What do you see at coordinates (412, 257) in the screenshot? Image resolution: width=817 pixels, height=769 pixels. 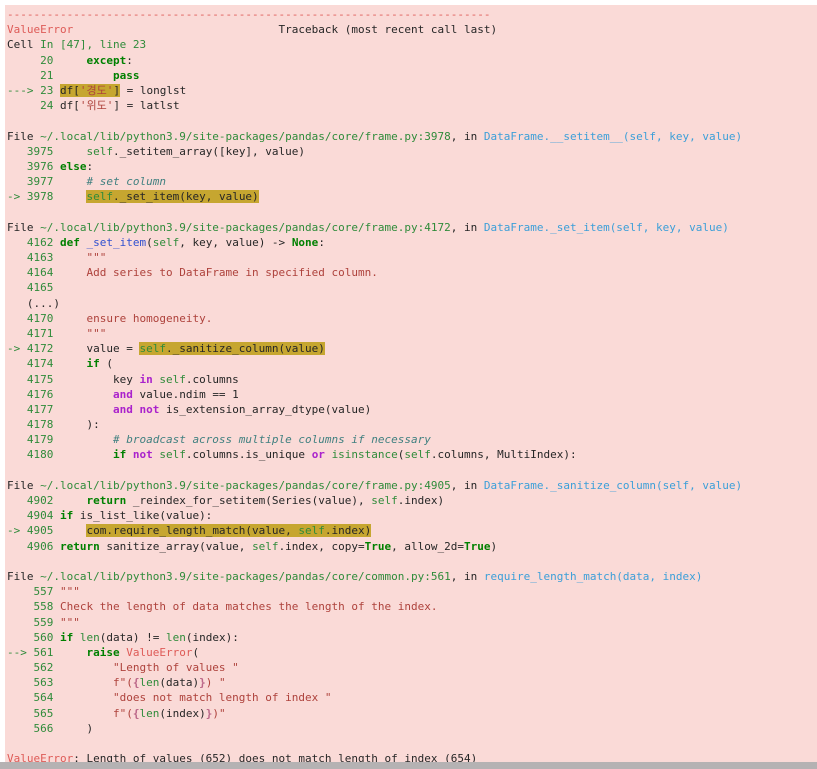 I see `code-line: 4163 """` at bounding box center [412, 257].